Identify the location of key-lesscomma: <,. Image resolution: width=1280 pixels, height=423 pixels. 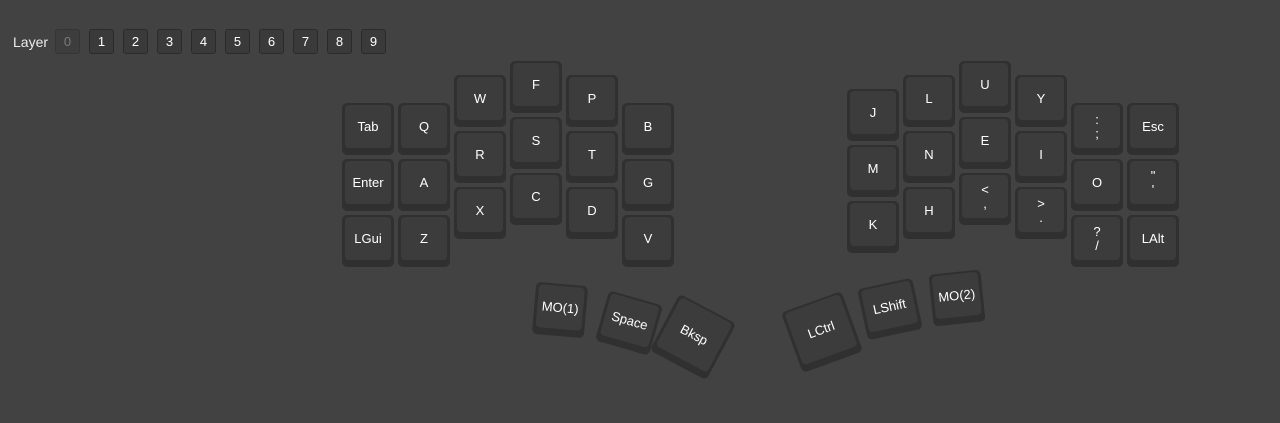
(985, 199).